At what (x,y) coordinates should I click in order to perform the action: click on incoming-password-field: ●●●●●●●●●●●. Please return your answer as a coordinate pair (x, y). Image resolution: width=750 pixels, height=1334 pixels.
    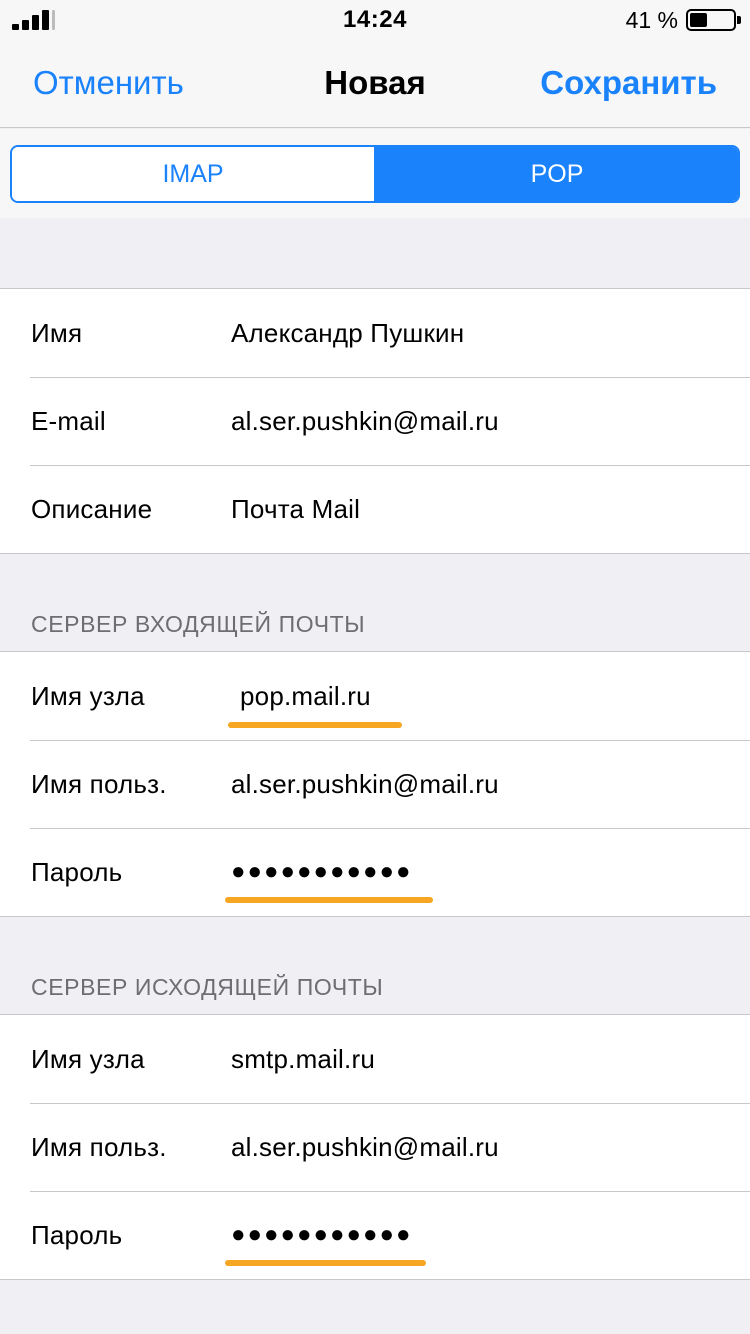
    Looking at the image, I should click on (321, 872).